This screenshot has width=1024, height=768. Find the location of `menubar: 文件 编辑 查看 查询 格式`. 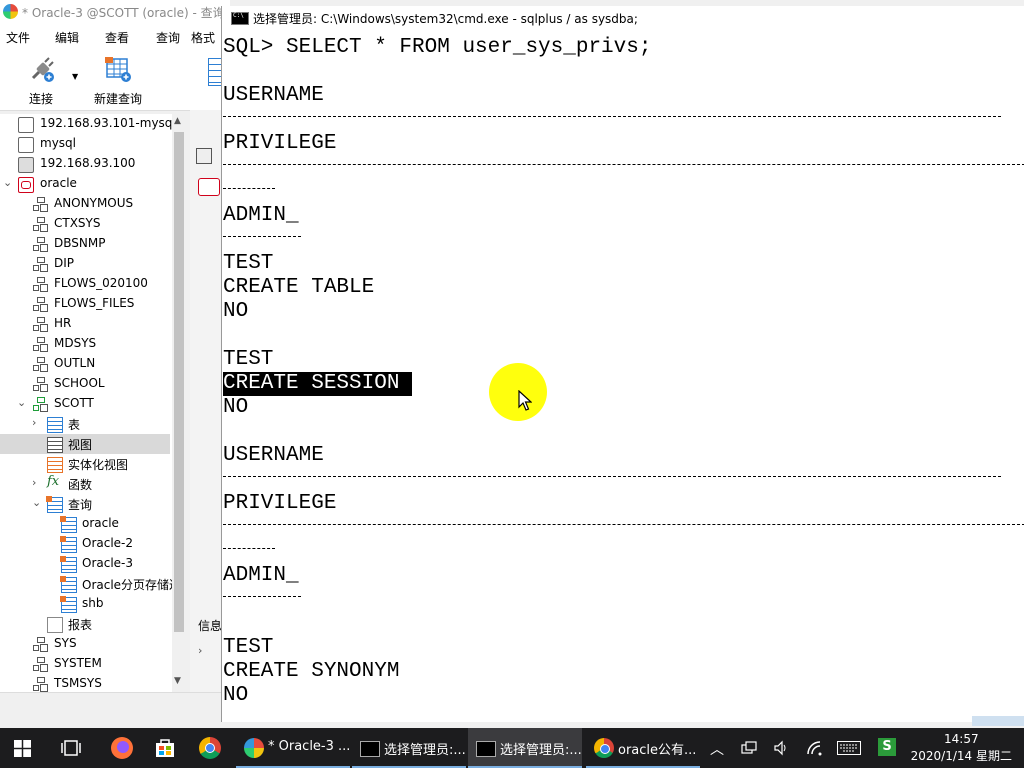

menubar: 文件 编辑 查看 查询 格式 is located at coordinates (111, 36).